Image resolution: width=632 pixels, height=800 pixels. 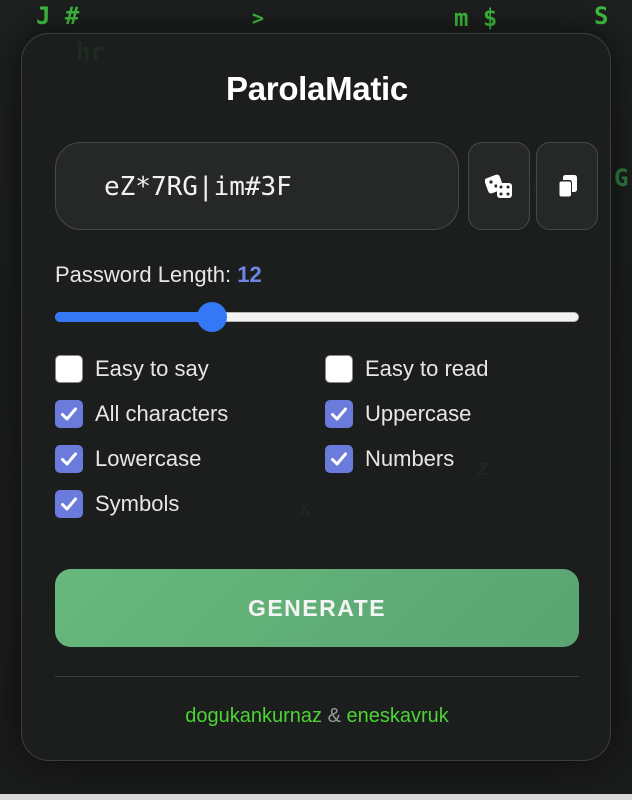 What do you see at coordinates (339, 369) in the screenshot?
I see `easy-to-read-checkbox` at bounding box center [339, 369].